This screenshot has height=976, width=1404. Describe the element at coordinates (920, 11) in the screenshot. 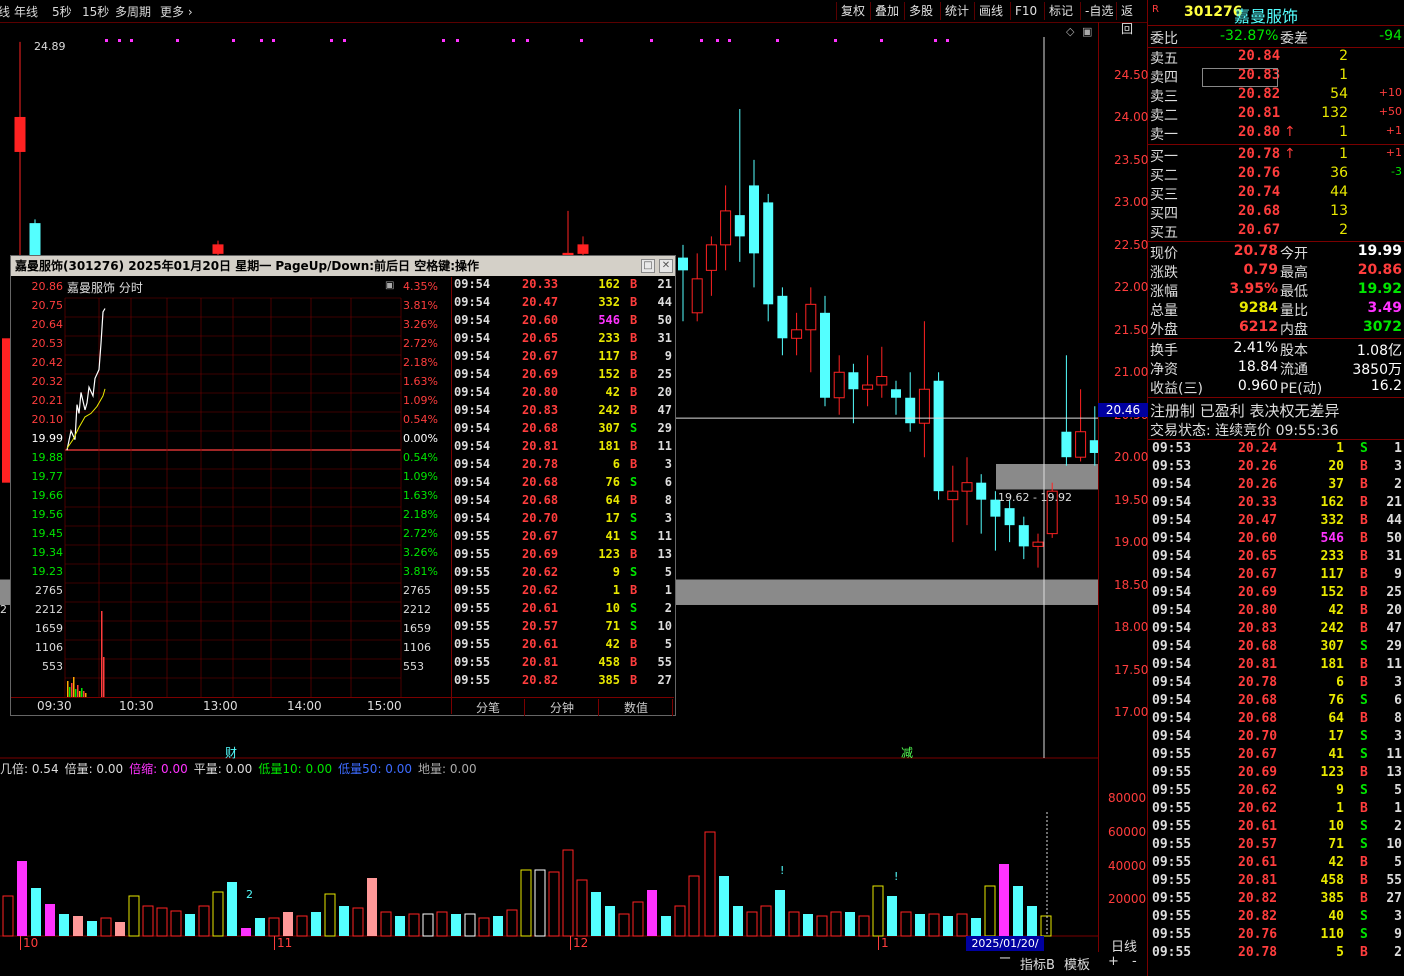

I see `toolbar-button-2: 多股` at that location.